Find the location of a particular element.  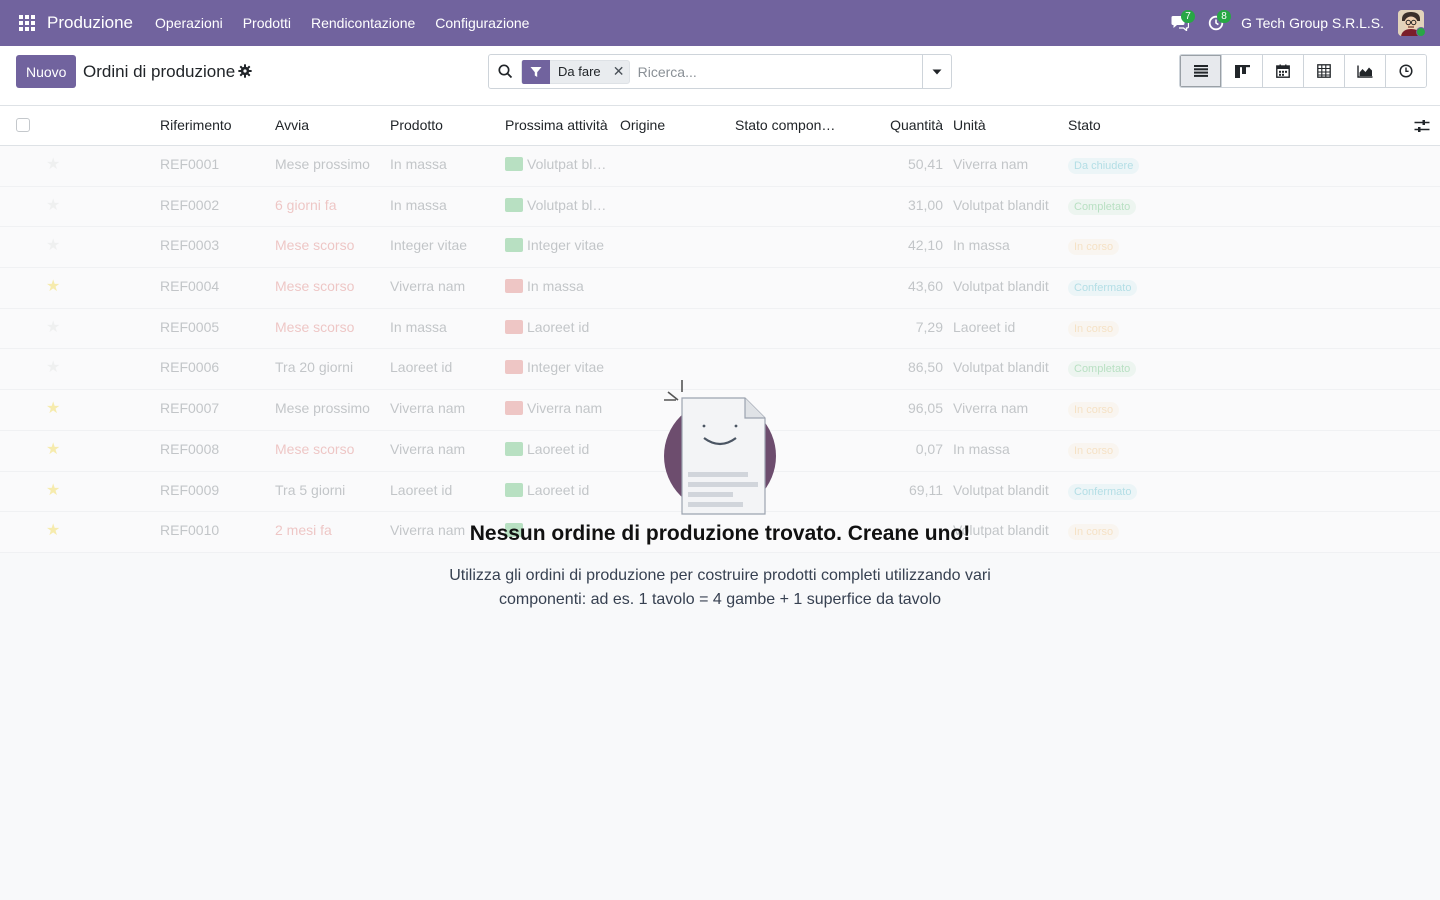

facet-remove-icon: ✕ is located at coordinates (619, 71).